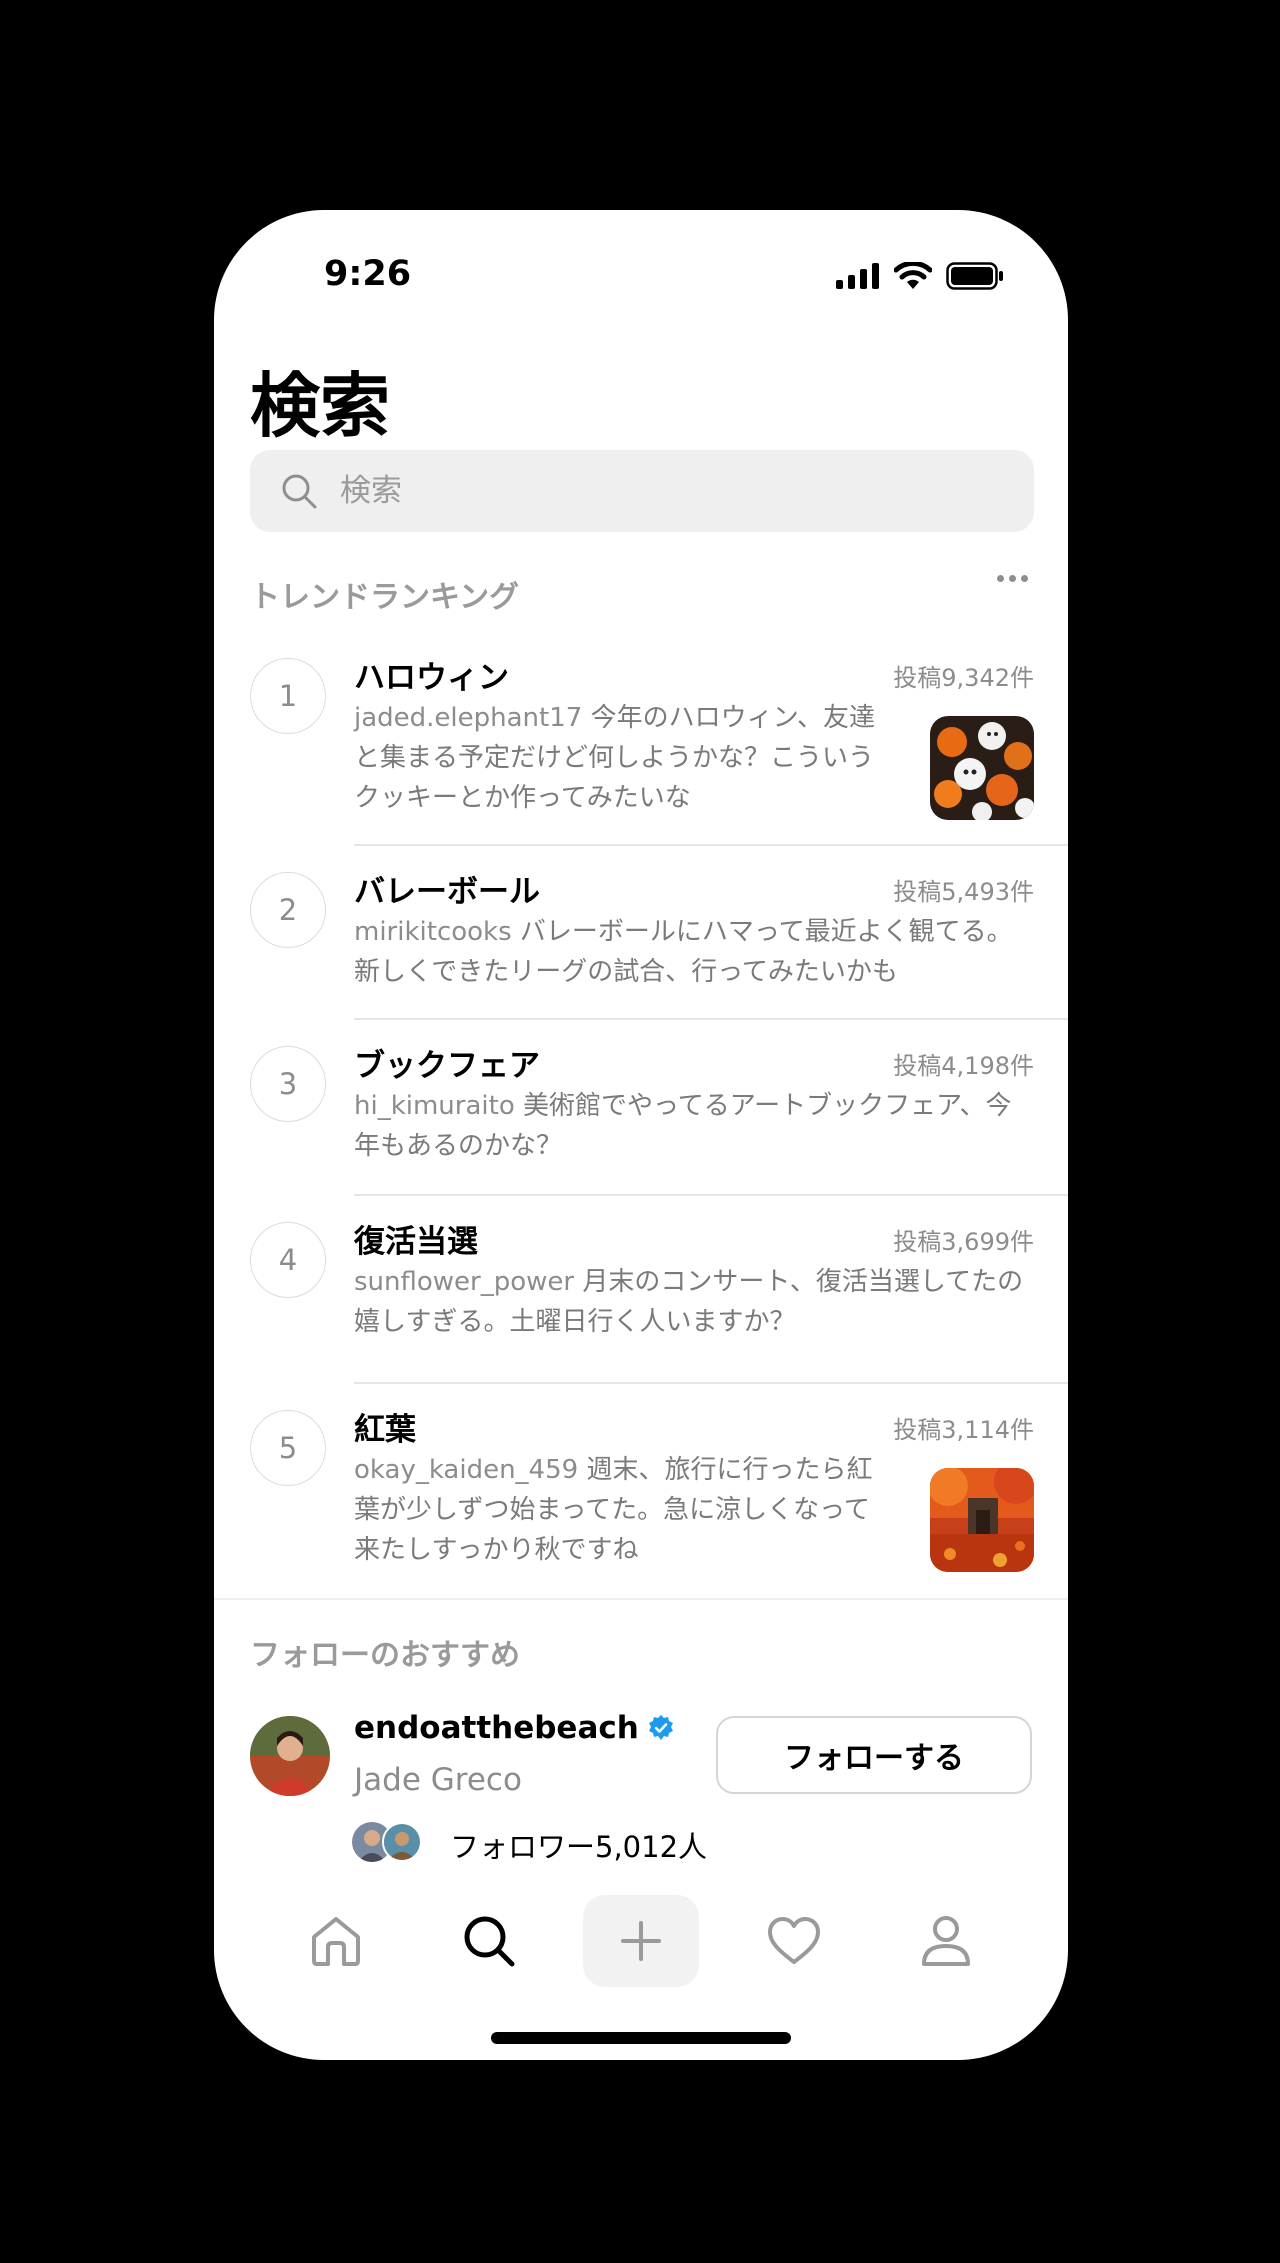 The height and width of the screenshot is (2263, 1280). I want to click on more-options-button, so click(1012, 578).